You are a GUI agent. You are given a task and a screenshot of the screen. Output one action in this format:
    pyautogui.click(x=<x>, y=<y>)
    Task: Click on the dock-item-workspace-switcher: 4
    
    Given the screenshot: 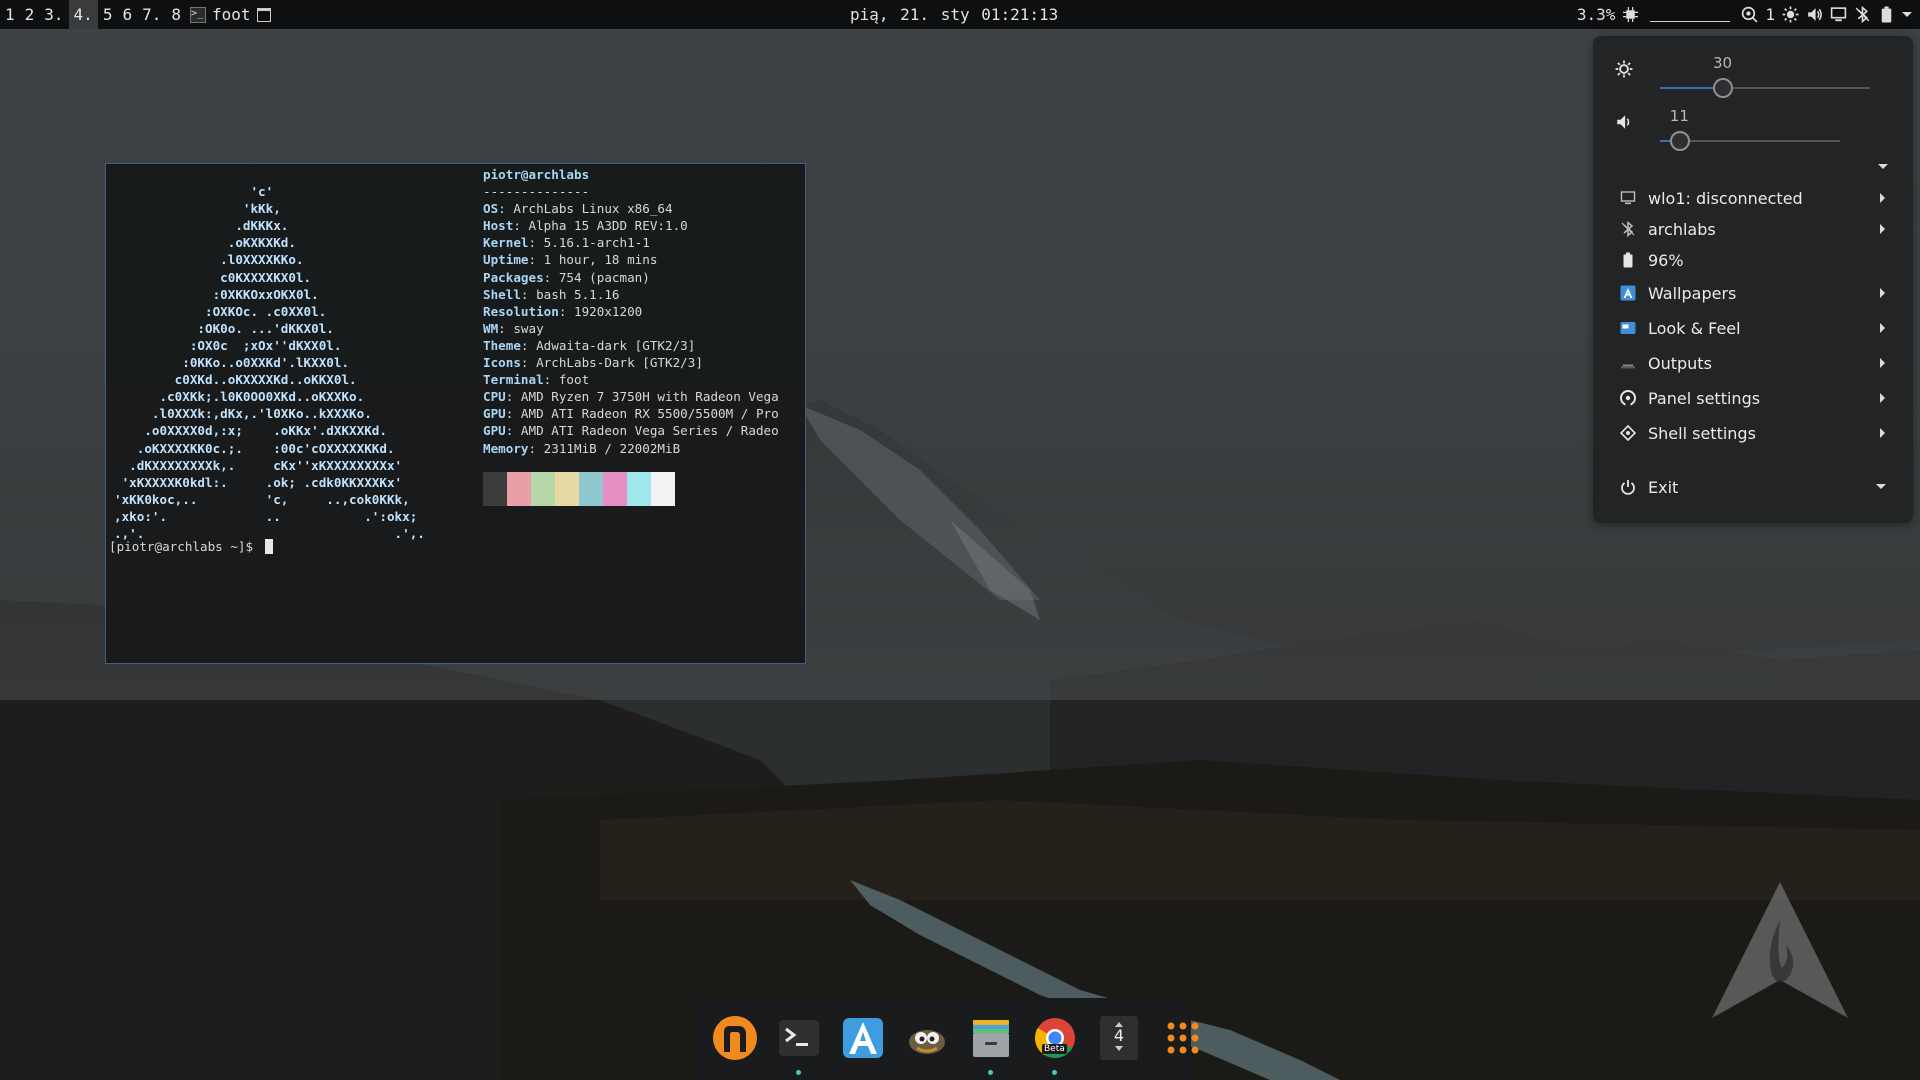 What is the action you would take?
    pyautogui.click(x=1119, y=1038)
    